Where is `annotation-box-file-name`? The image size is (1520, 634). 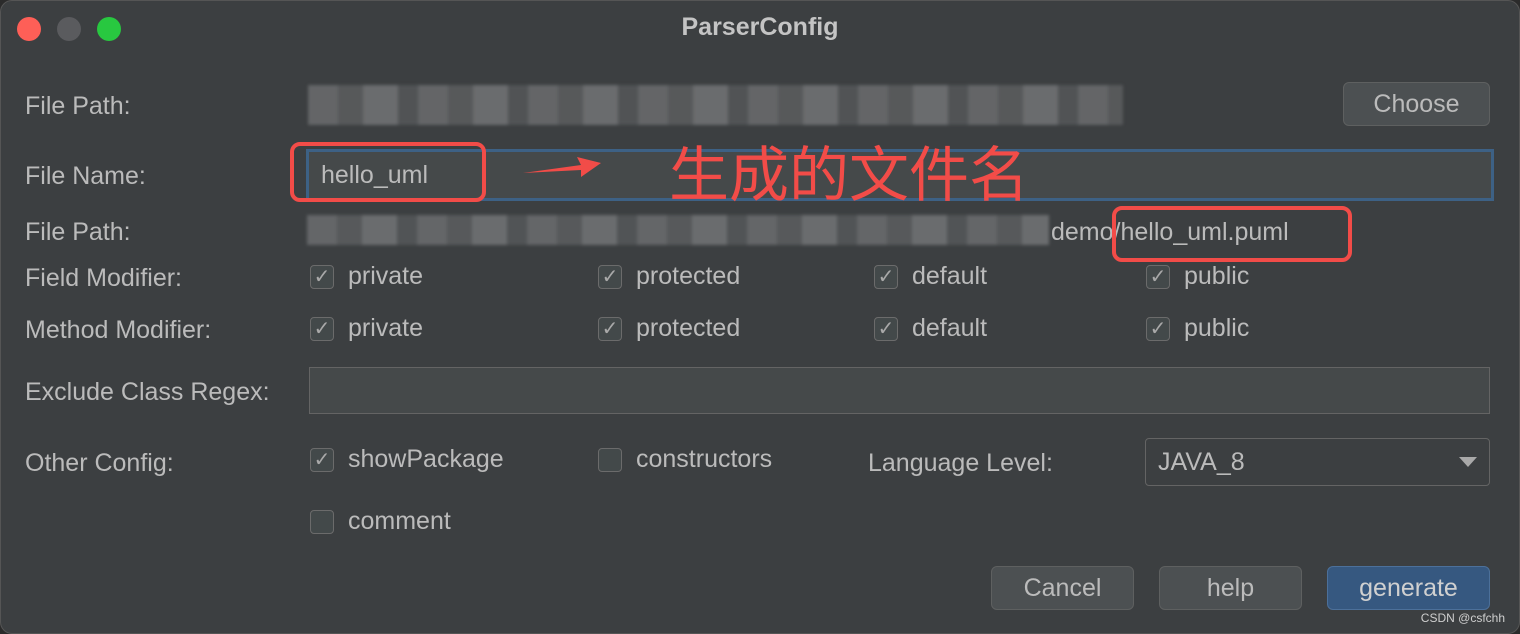
annotation-box-file-name is located at coordinates (388, 172).